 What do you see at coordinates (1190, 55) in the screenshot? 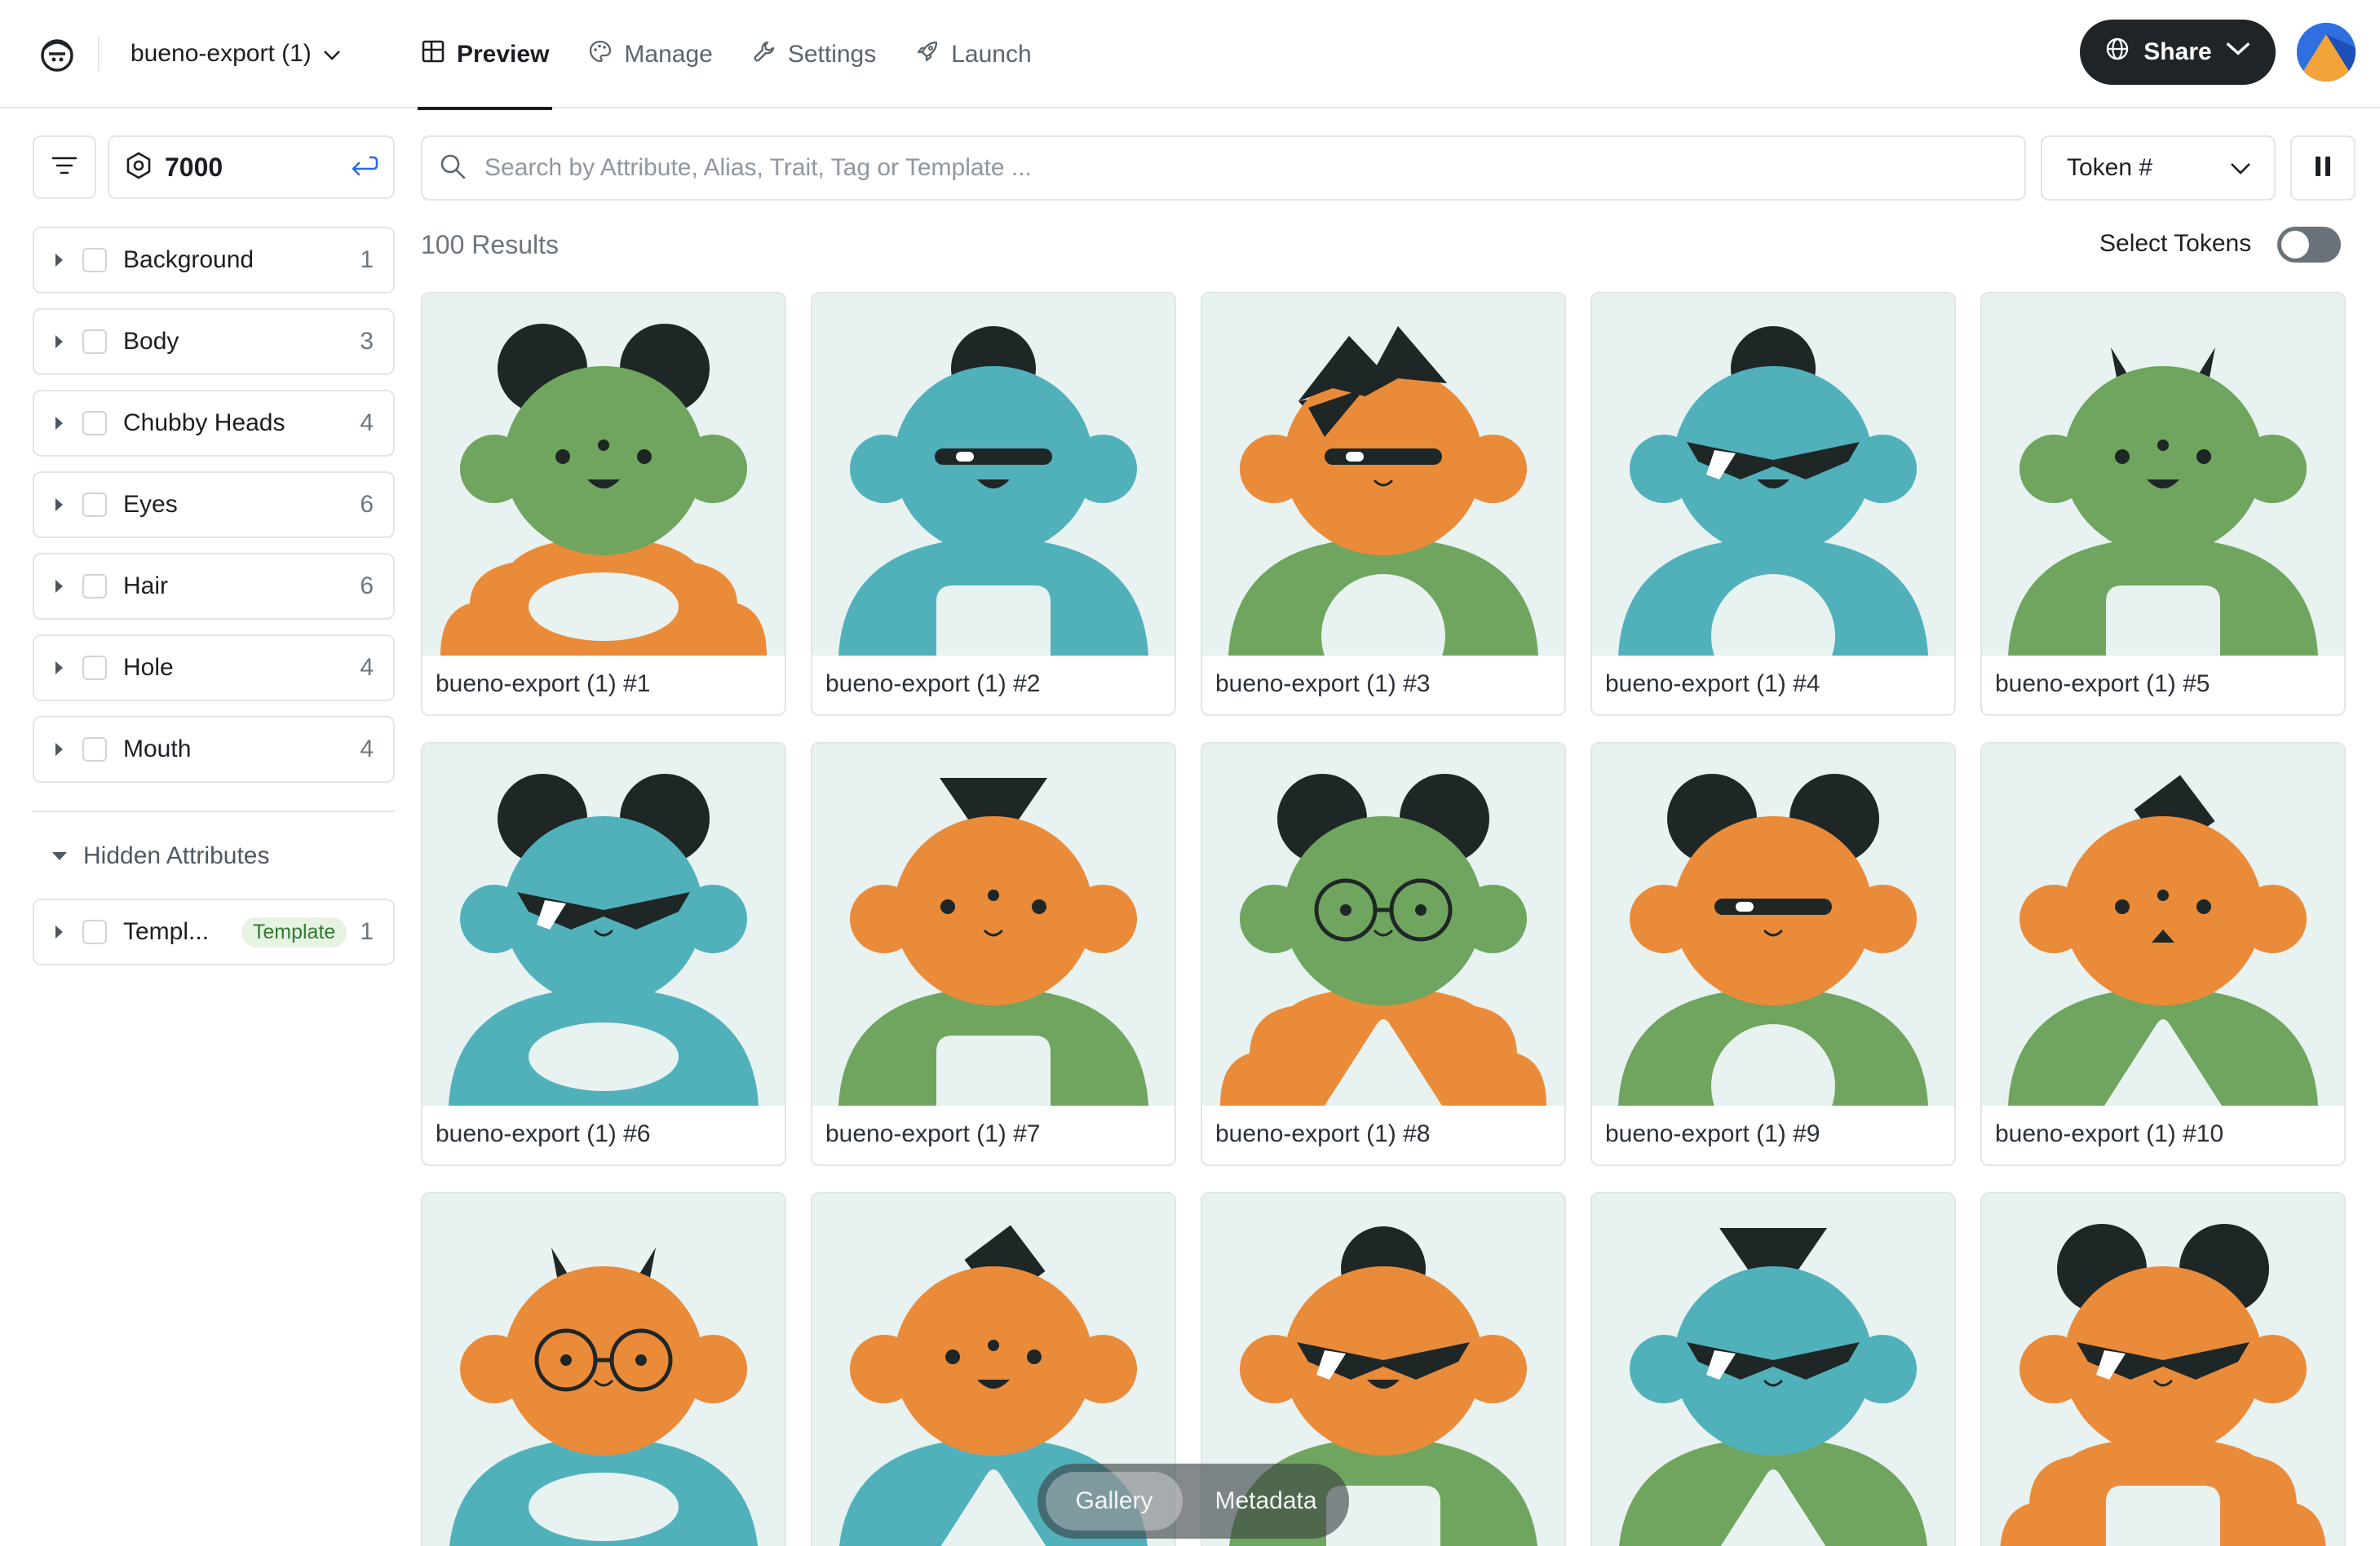
I see `top-bar: bueno-export (1) Preview Manage Settings` at bounding box center [1190, 55].